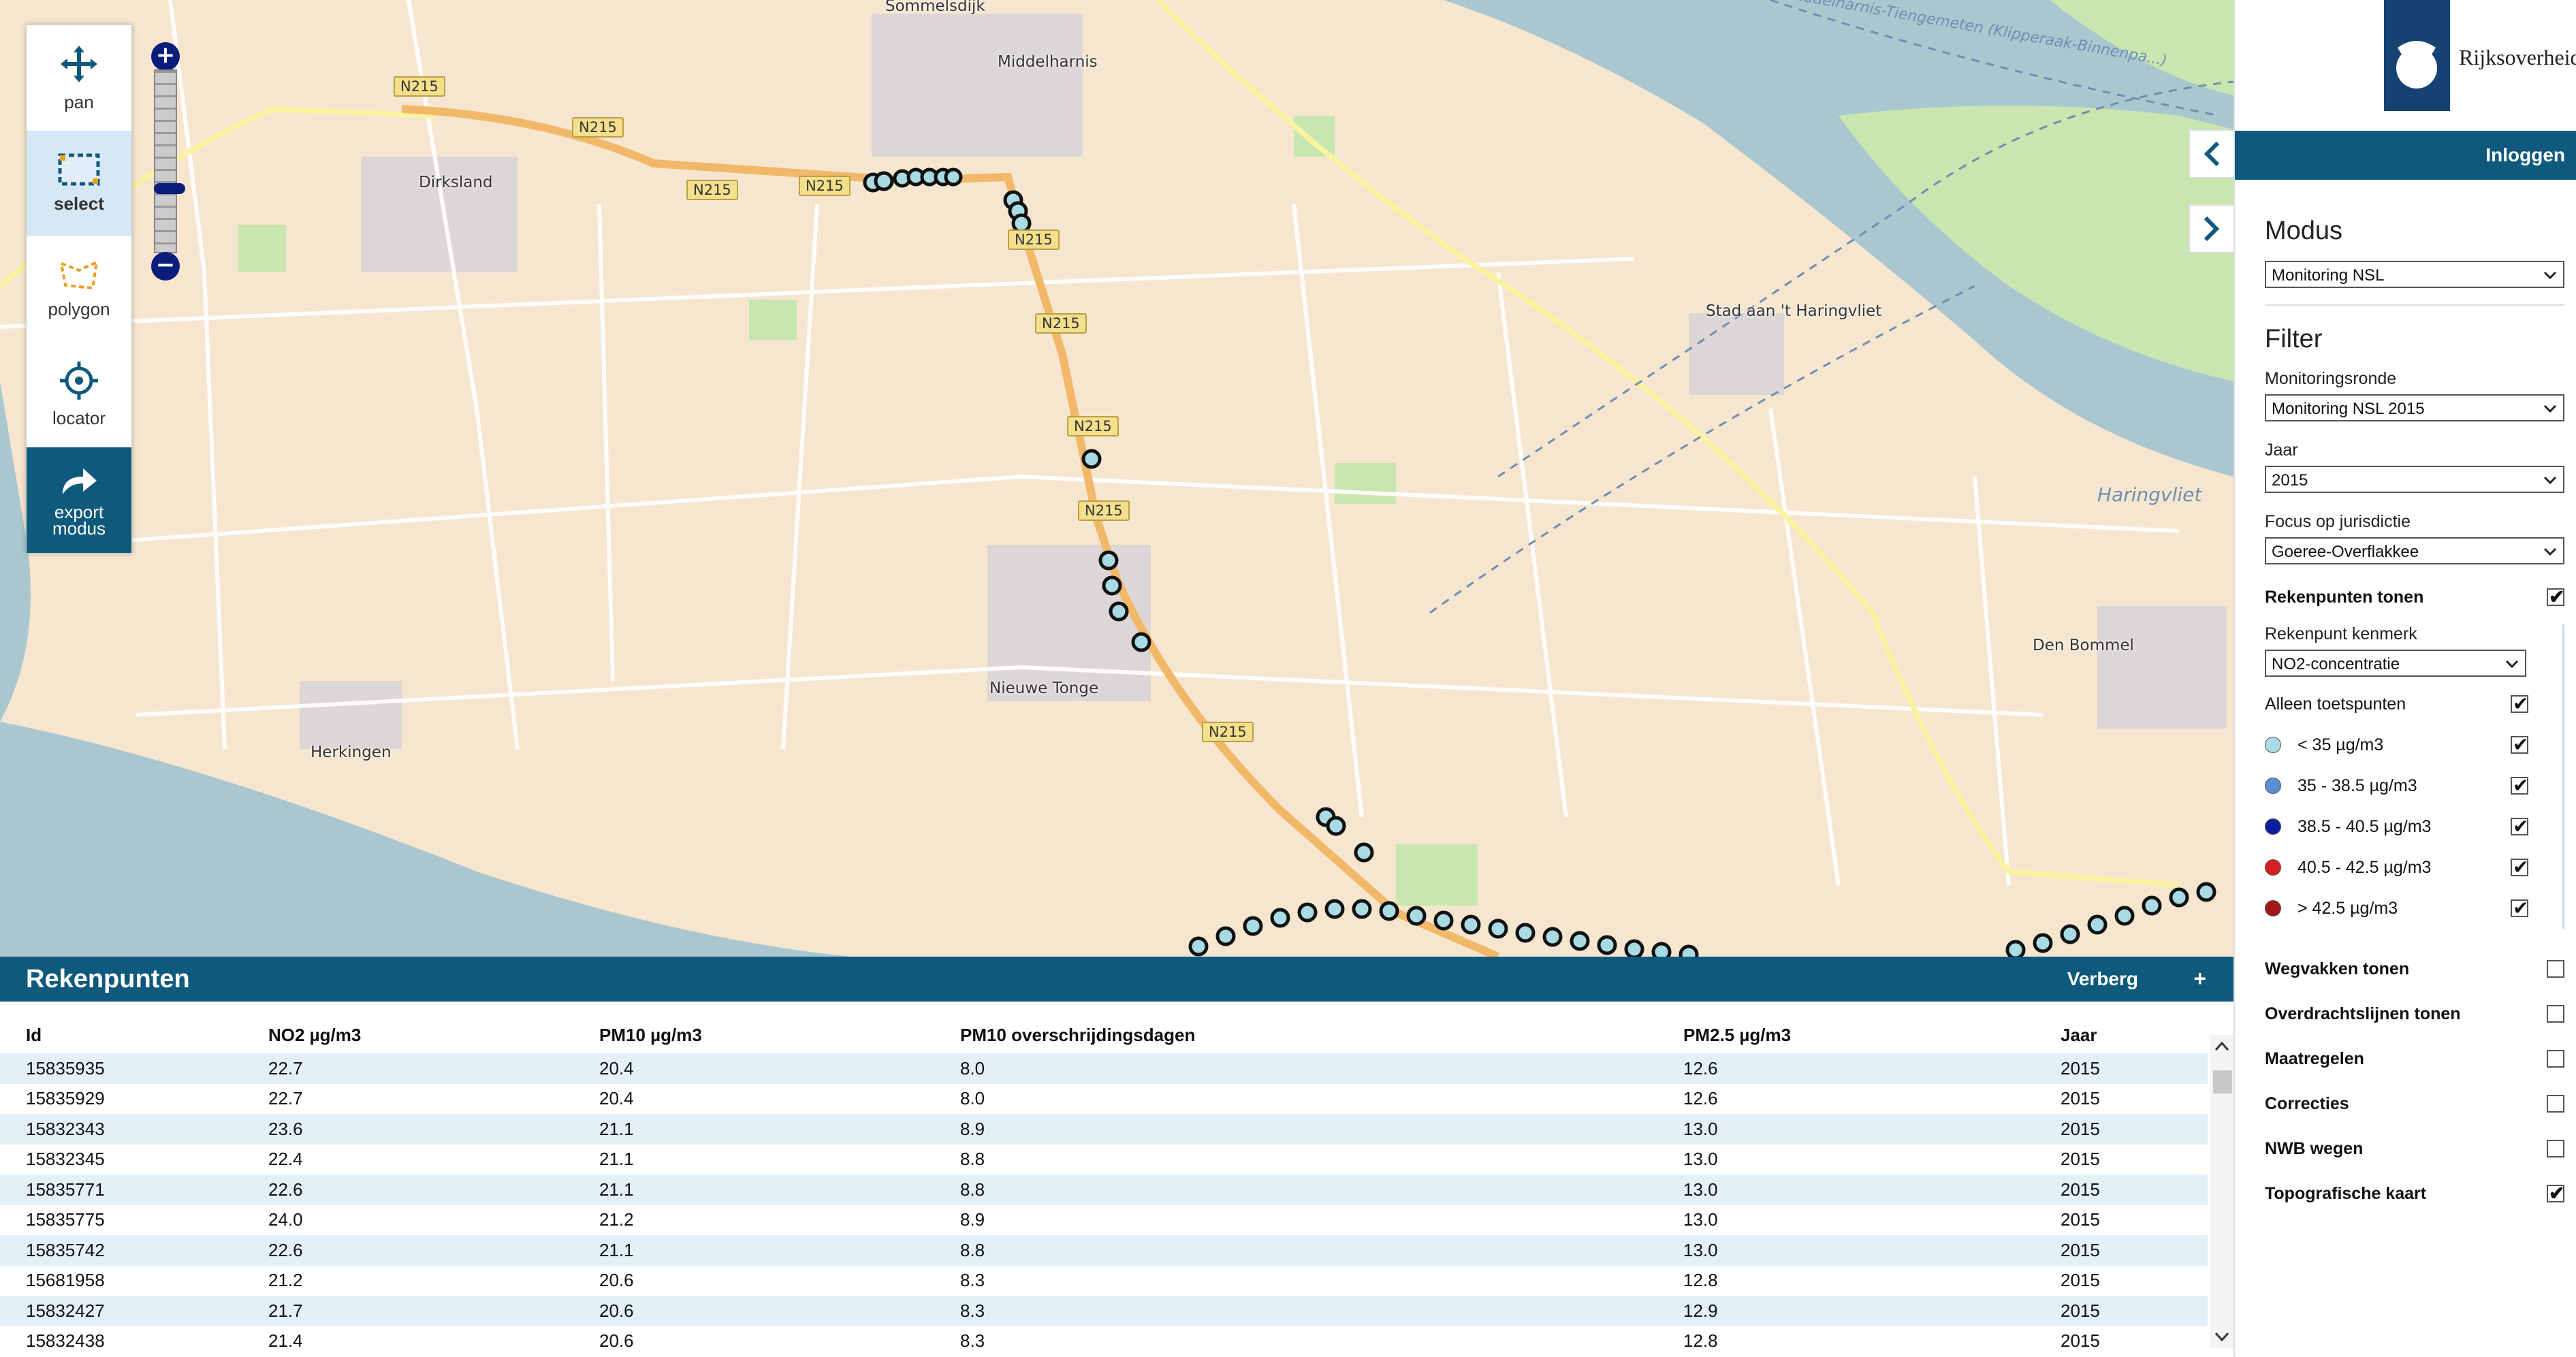 The height and width of the screenshot is (1357, 2576). What do you see at coordinates (1104, 1129) in the screenshot?
I see `table-row: 15832343 23.6 21.1 8.9 13.0 2015` at bounding box center [1104, 1129].